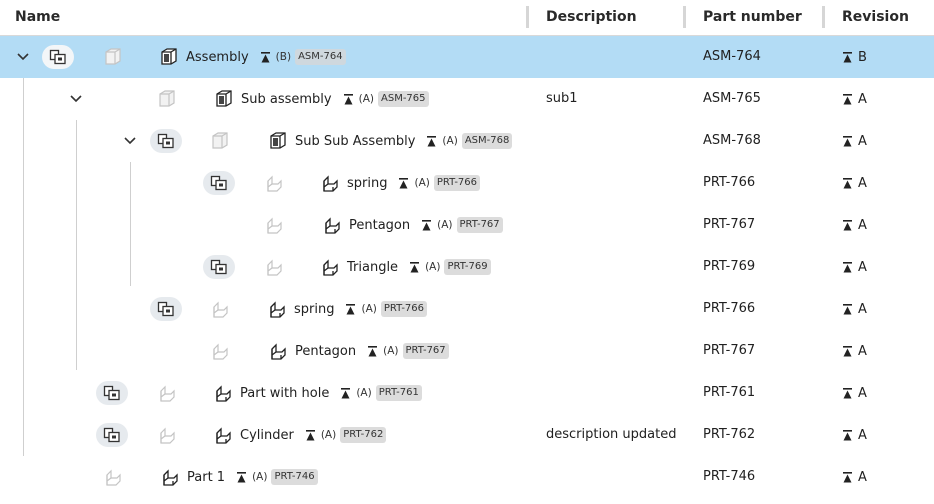 The width and height of the screenshot is (934, 504). What do you see at coordinates (238, 477) in the screenshot?
I see `item-name-cell: Part 1 (A) PRT-746` at bounding box center [238, 477].